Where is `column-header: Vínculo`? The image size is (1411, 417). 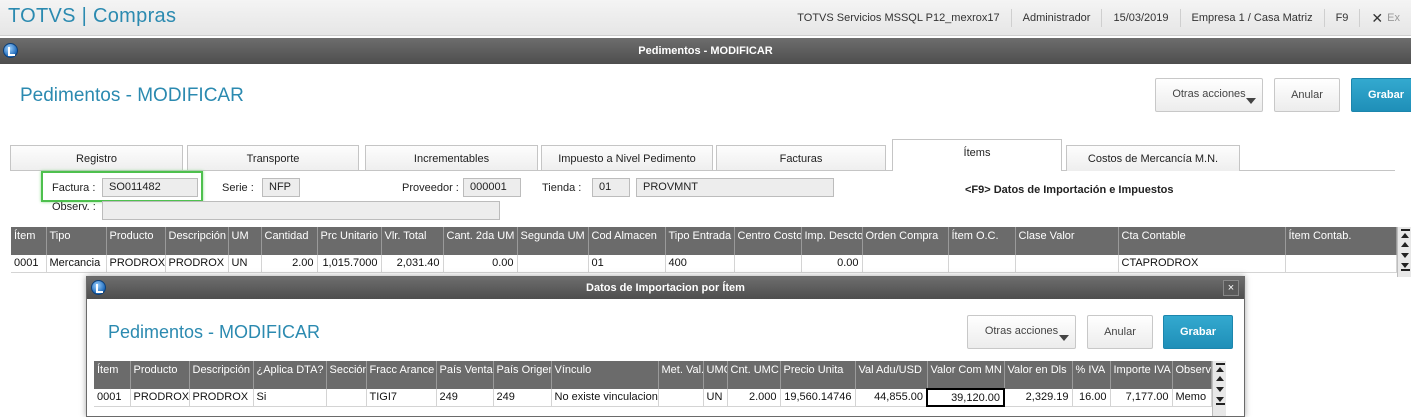 column-header: Vínculo is located at coordinates (605, 375).